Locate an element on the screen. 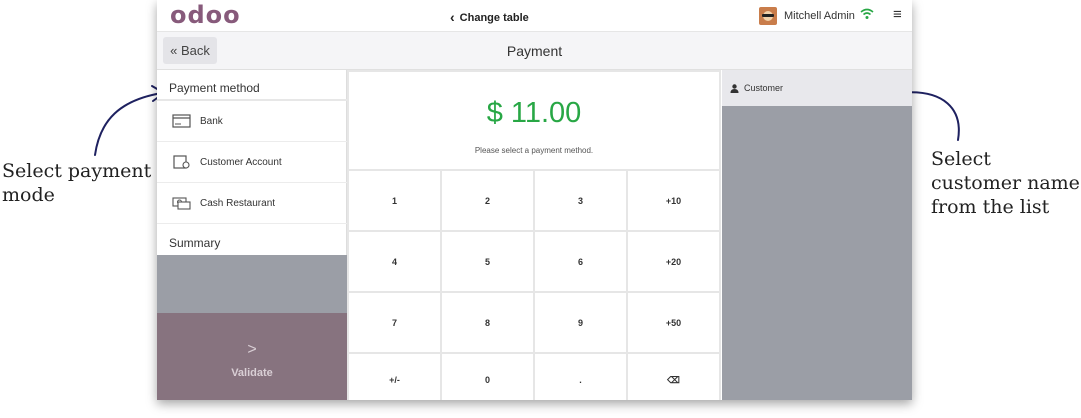  customer-panel: Customer is located at coordinates (817, 235).